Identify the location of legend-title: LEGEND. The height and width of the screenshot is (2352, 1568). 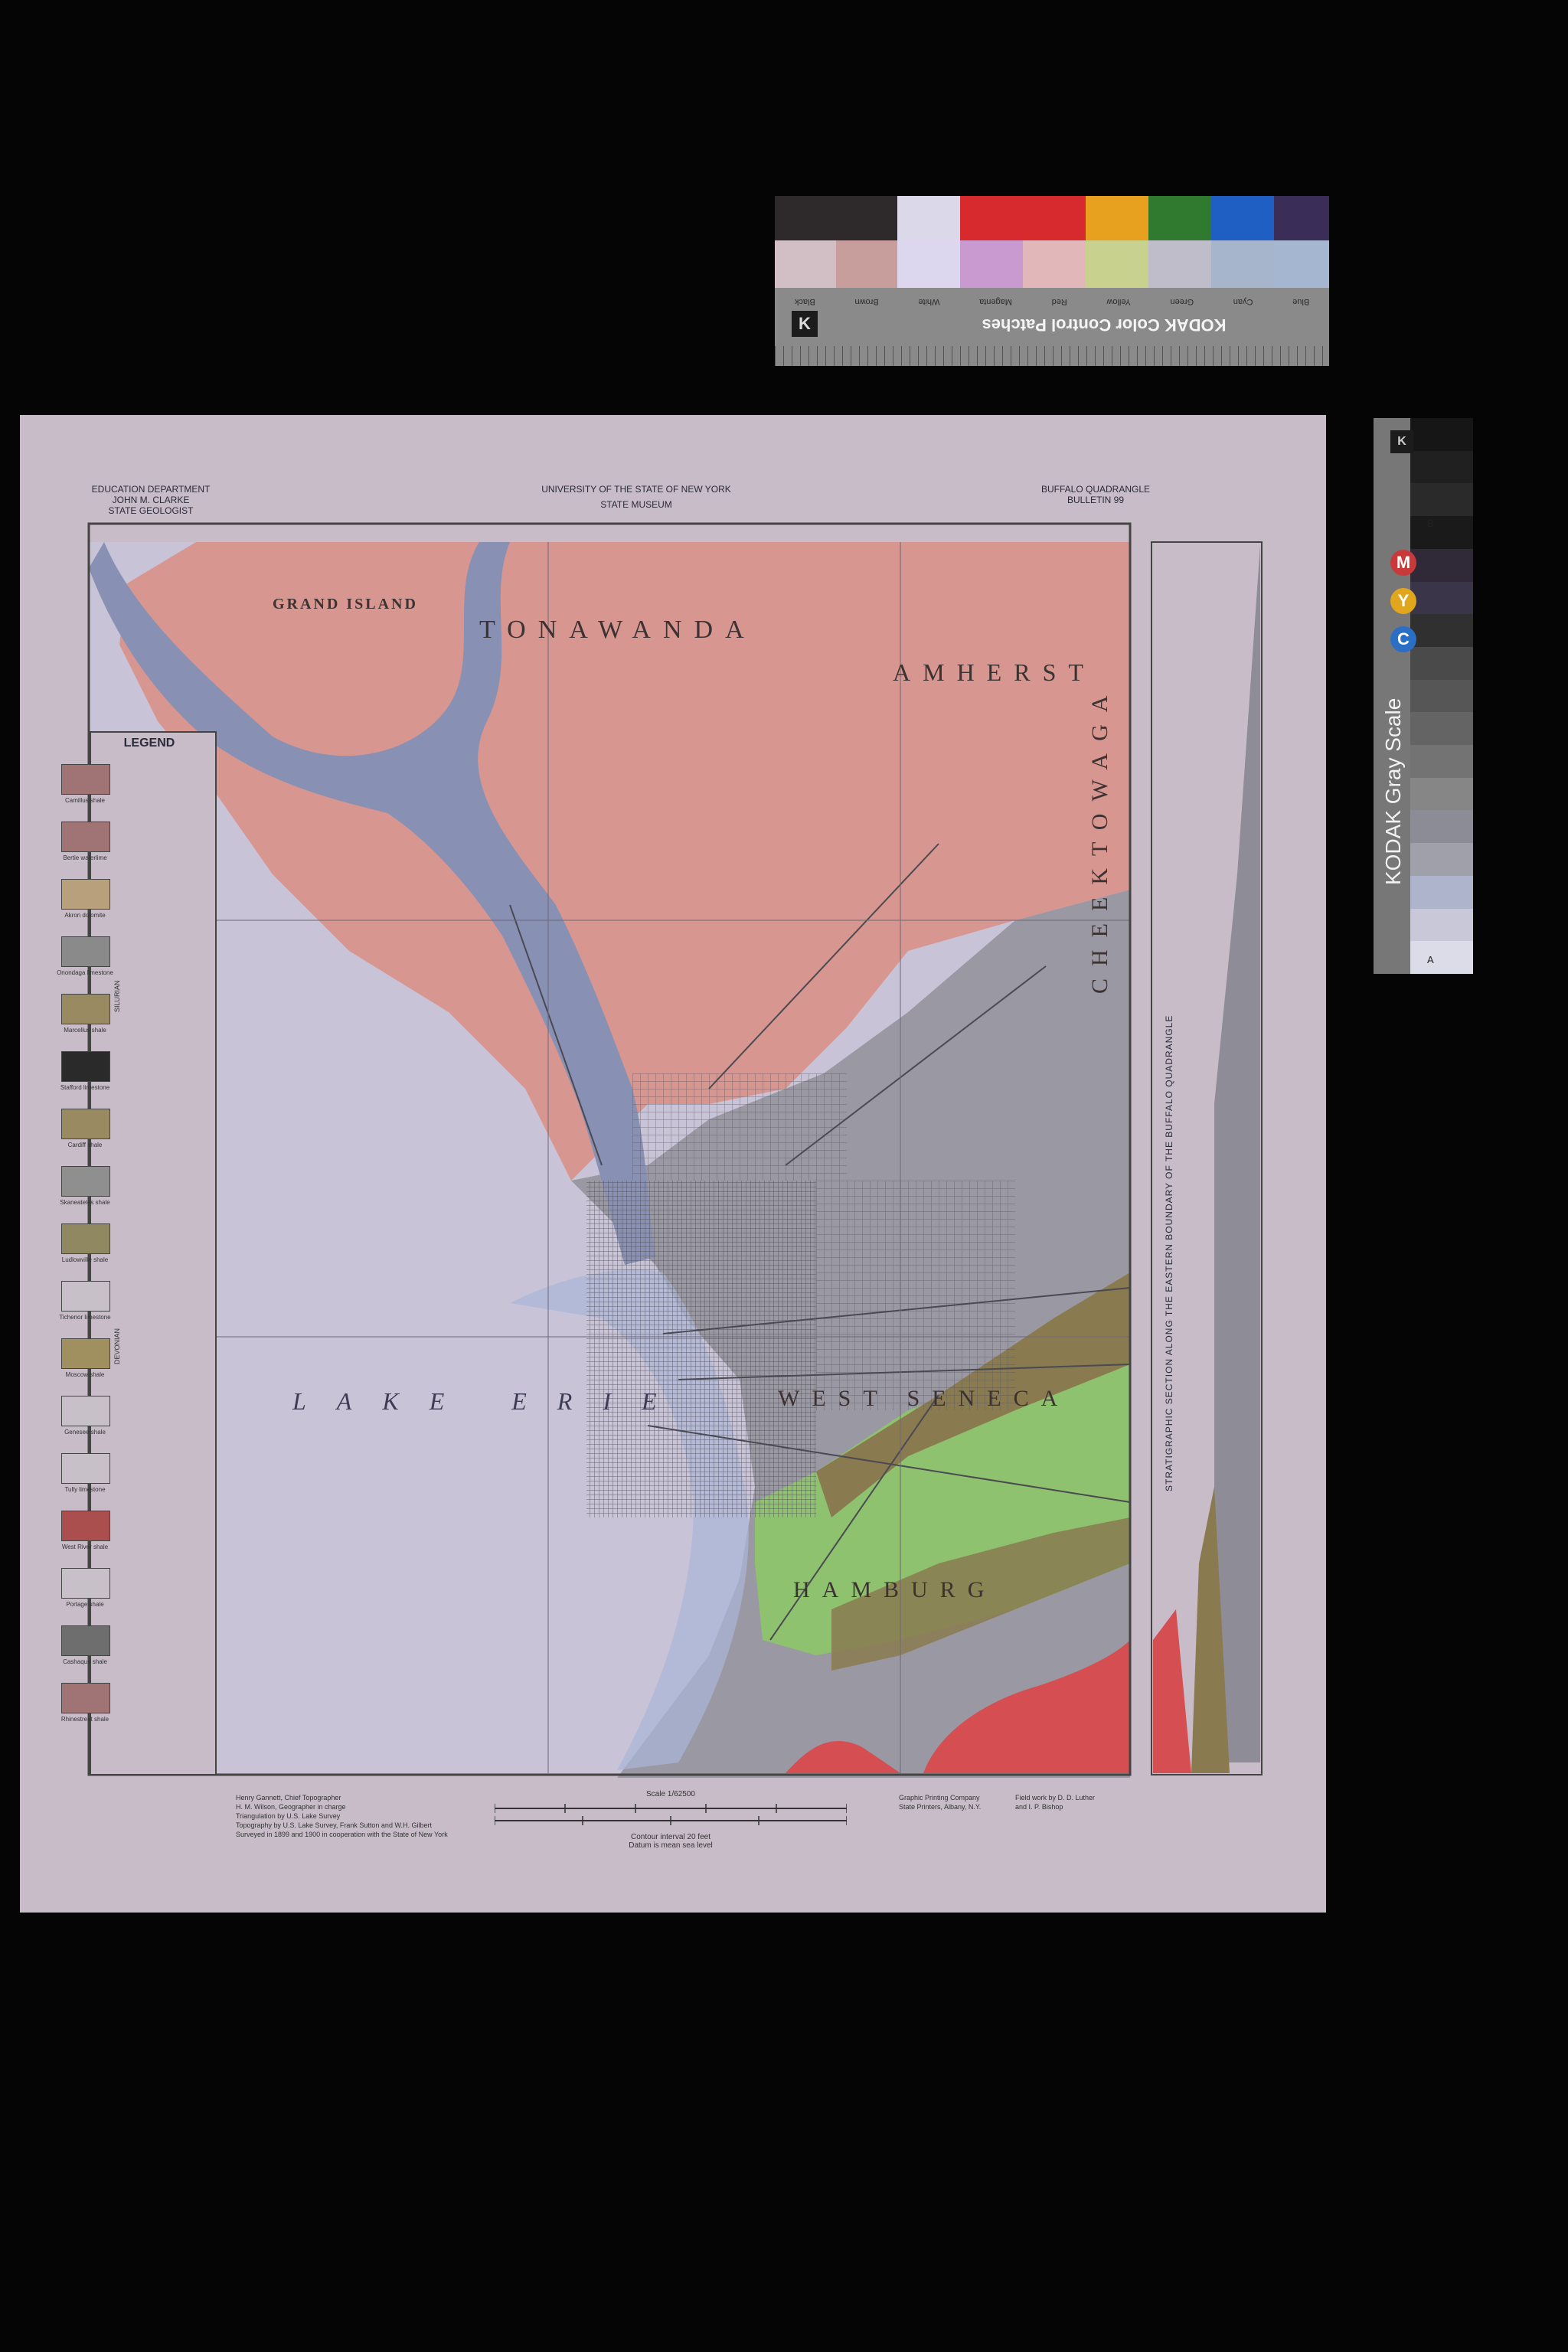
(149, 743).